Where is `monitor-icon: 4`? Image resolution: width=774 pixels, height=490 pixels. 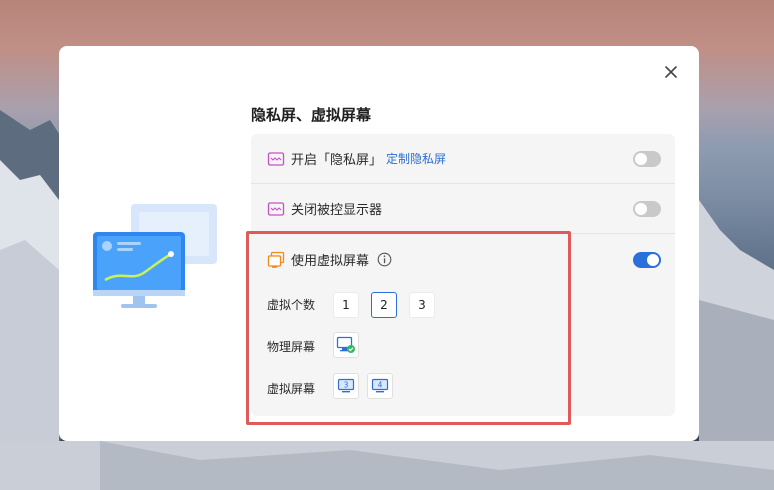 monitor-icon: 4 is located at coordinates (380, 385).